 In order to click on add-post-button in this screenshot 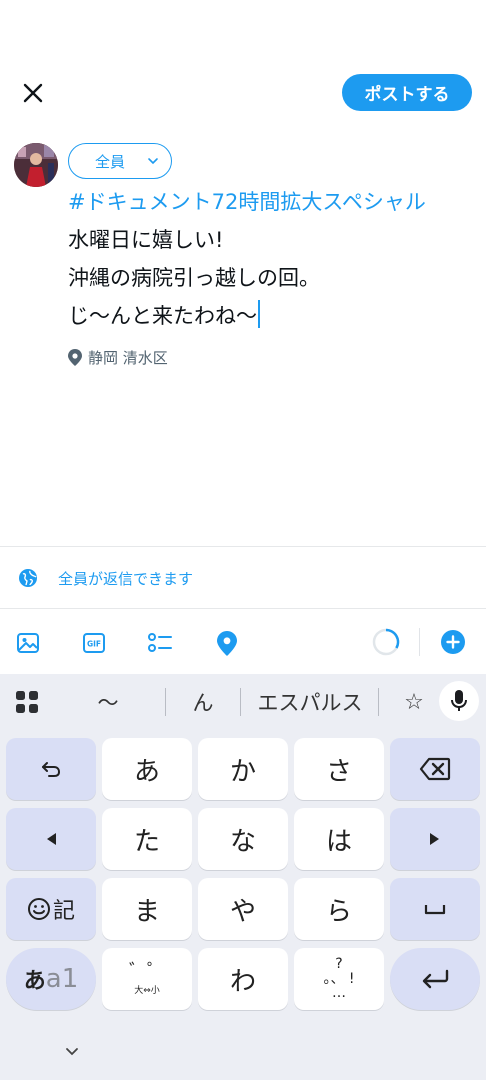, I will do `click(453, 642)`.